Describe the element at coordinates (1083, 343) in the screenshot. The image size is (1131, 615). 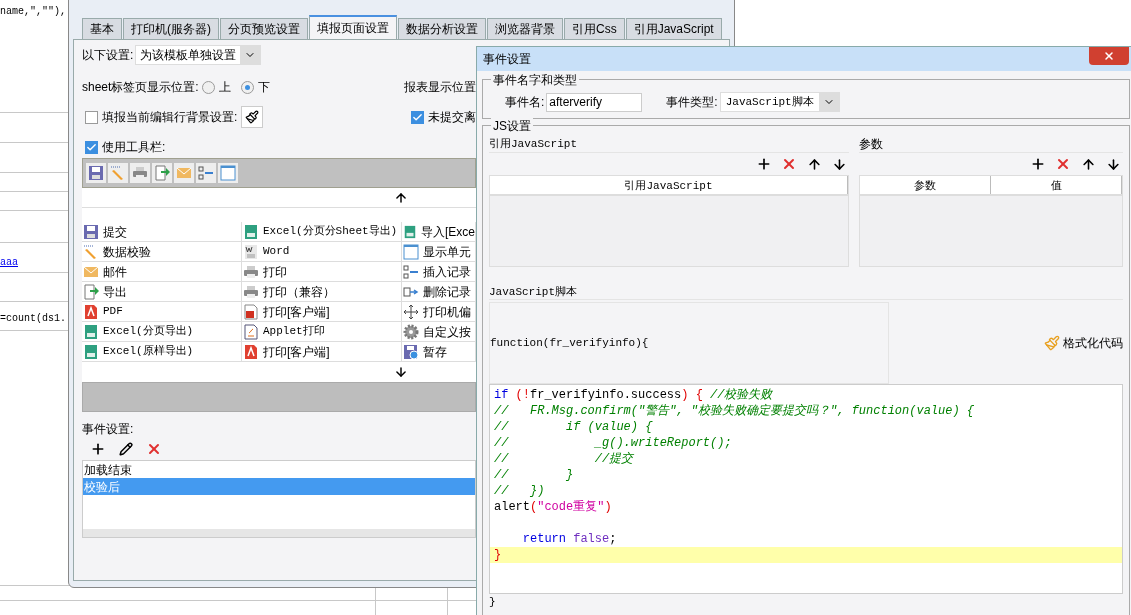
I see `format-code-button: 格式化代码` at that location.